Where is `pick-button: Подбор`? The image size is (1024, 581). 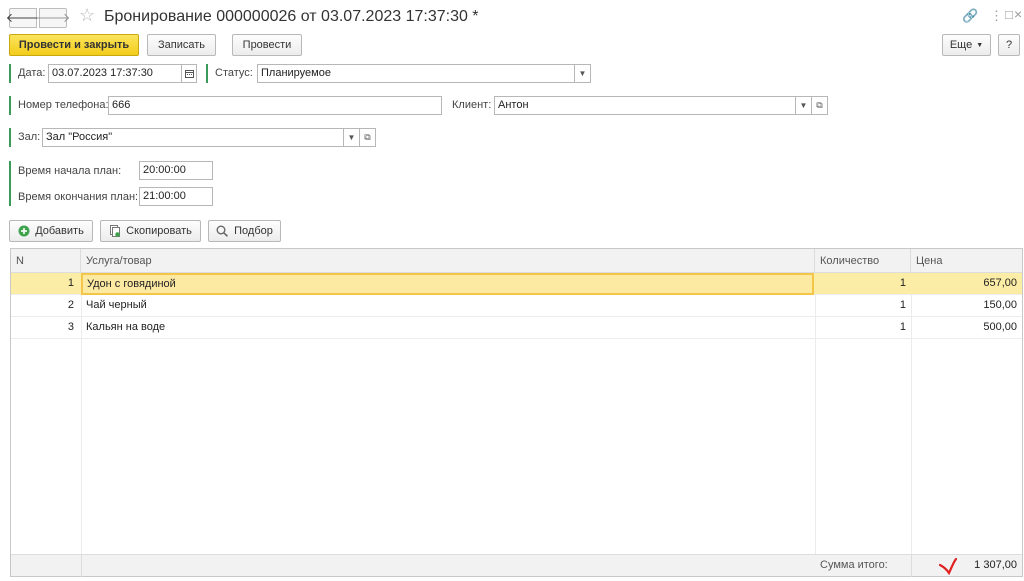 pick-button: Подбор is located at coordinates (244, 231).